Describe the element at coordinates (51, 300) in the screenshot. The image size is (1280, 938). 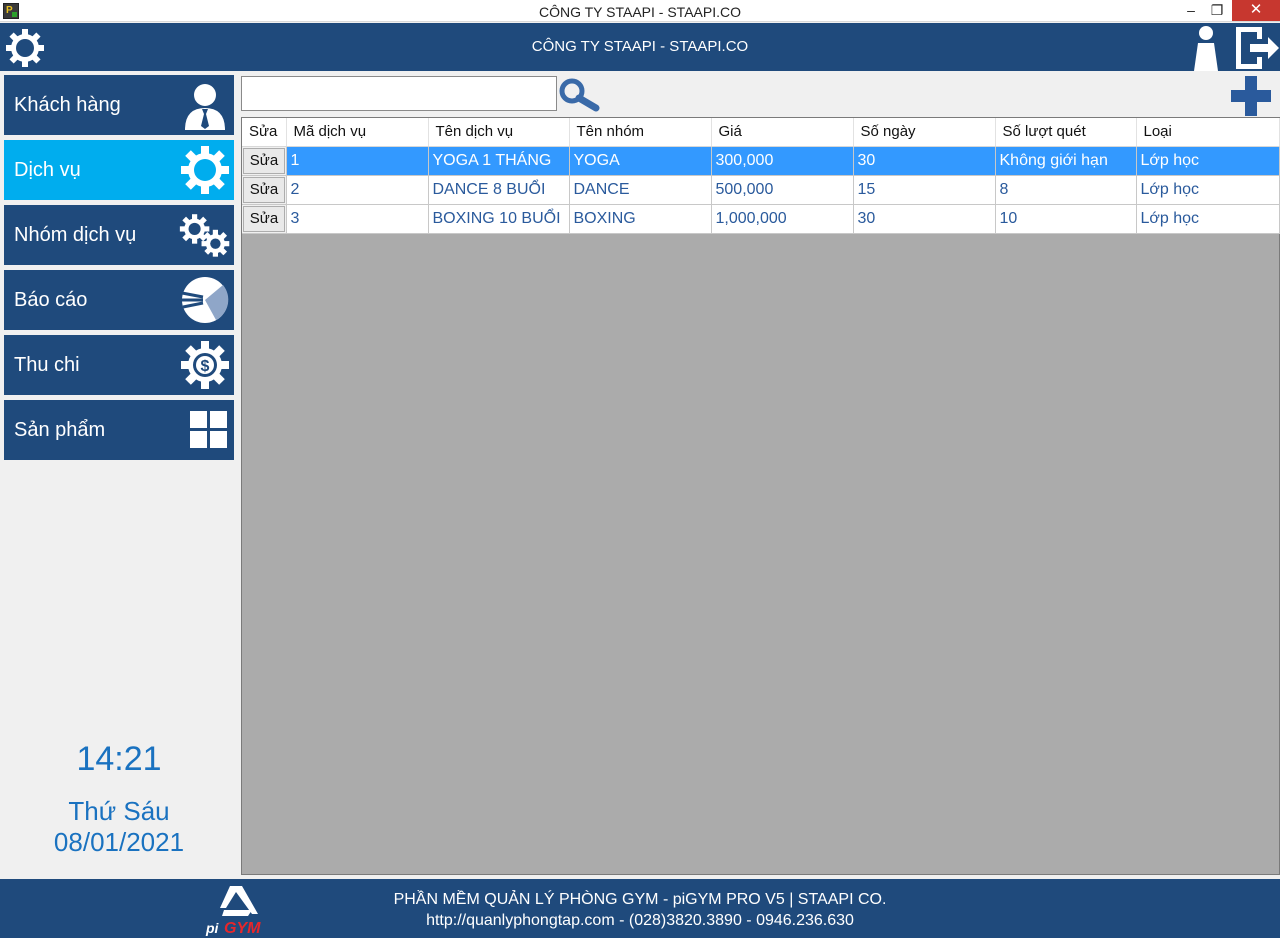
I see `sidebar-item-label: Báo cáo` at that location.